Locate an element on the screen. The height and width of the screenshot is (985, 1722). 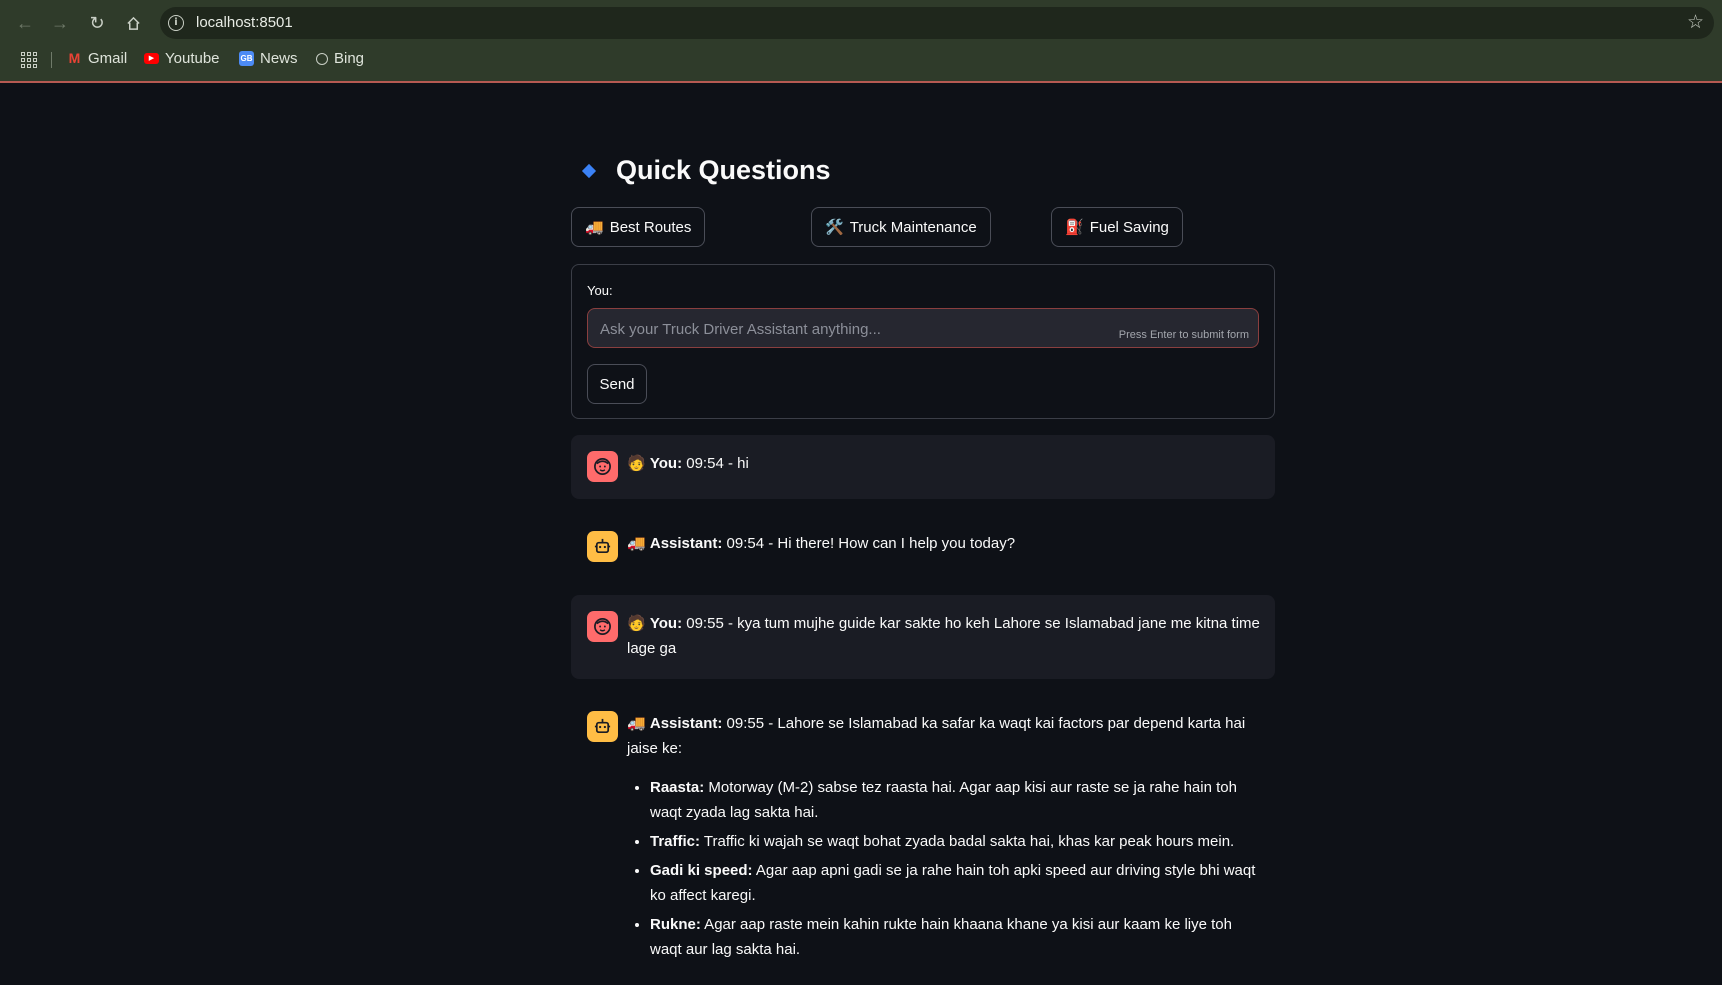
apps-grid-icon is located at coordinates (29, 60).